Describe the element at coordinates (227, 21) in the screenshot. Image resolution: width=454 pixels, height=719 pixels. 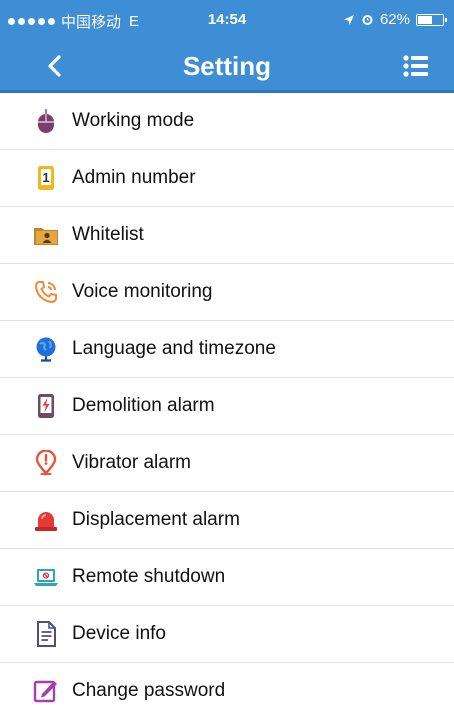
I see `status-bar: 中国移动 E 14:54 62%` at that location.